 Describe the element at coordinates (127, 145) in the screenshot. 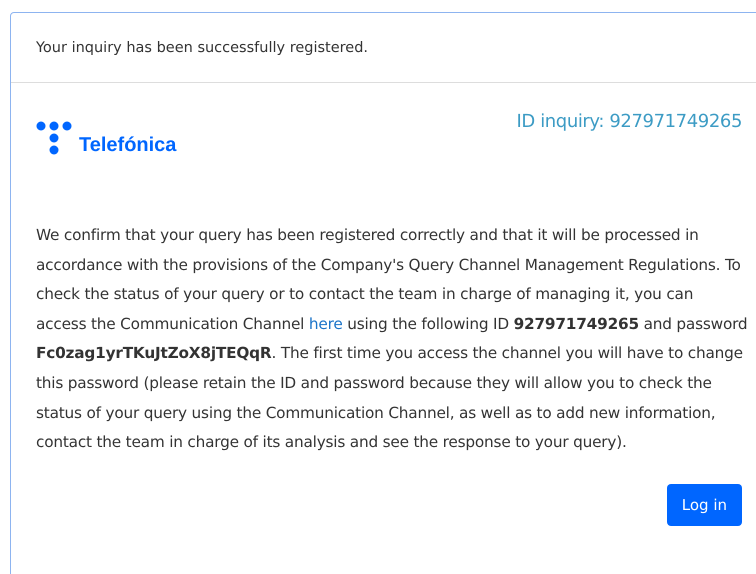

I see `logo-text: Telefónica` at that location.